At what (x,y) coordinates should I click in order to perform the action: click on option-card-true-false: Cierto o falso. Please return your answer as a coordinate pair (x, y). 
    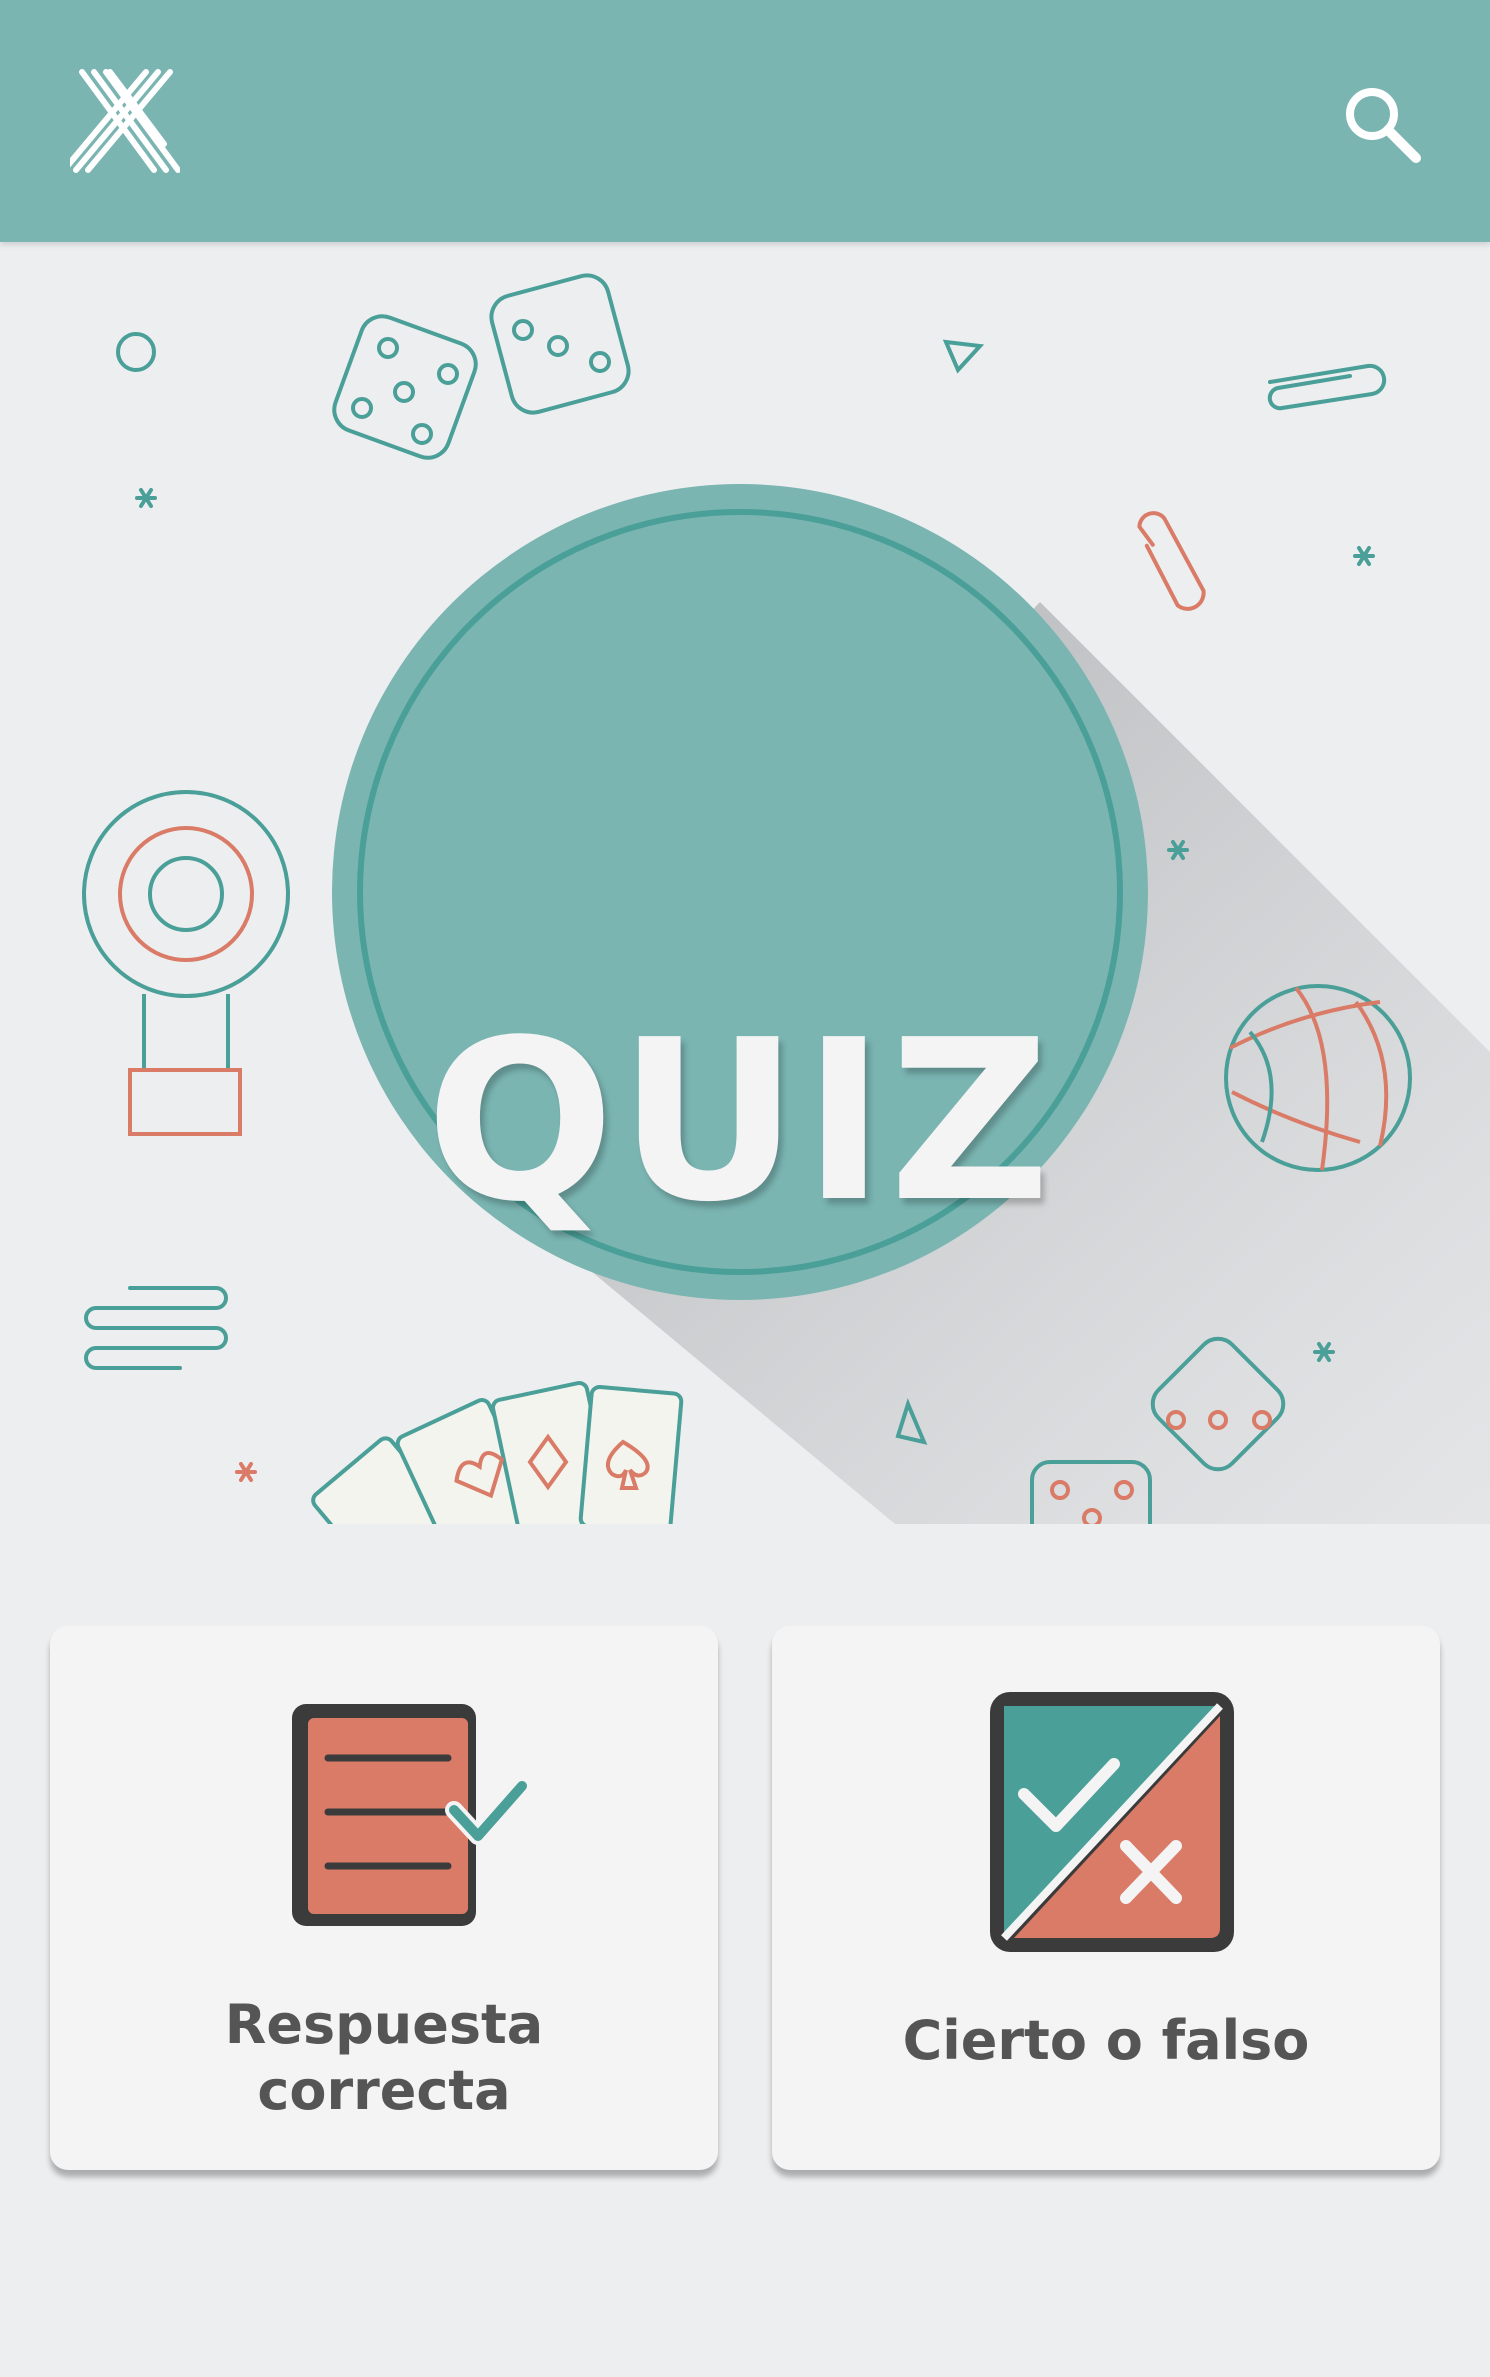
    Looking at the image, I should click on (1106, 1898).